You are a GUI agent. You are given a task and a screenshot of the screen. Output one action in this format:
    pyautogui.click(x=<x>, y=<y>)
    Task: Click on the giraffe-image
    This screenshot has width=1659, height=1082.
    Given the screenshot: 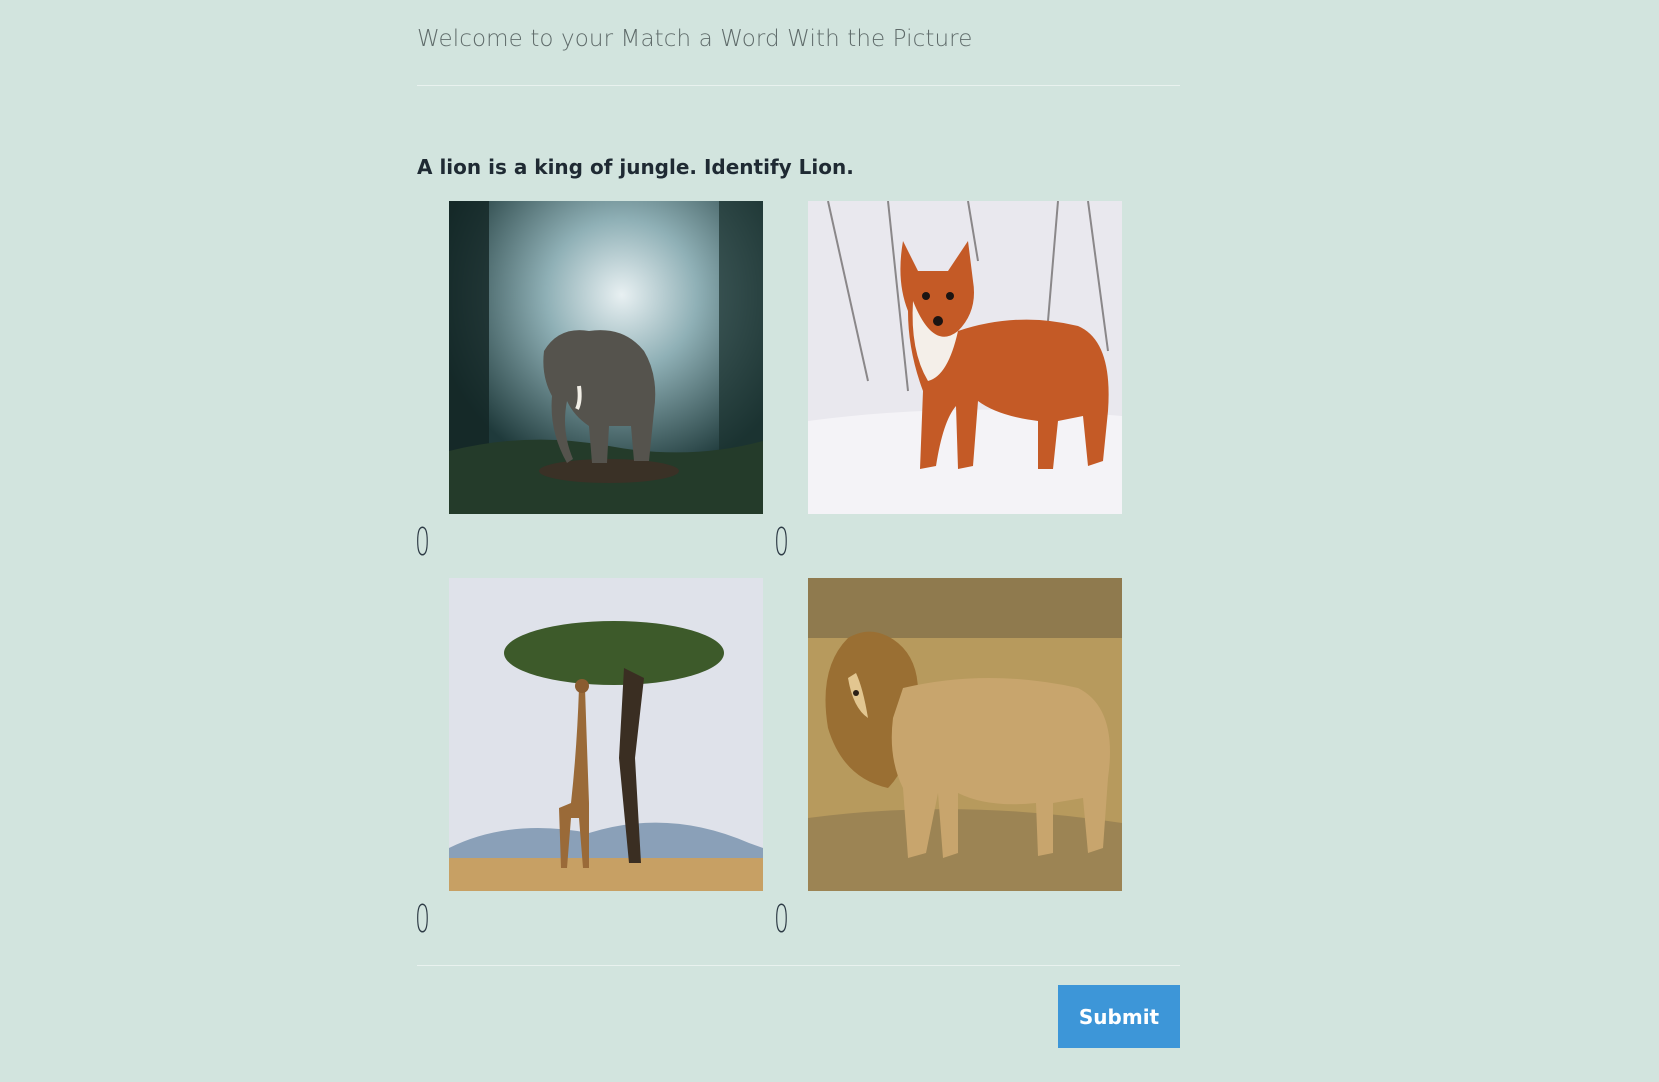 What is the action you would take?
    pyautogui.click(x=606, y=734)
    